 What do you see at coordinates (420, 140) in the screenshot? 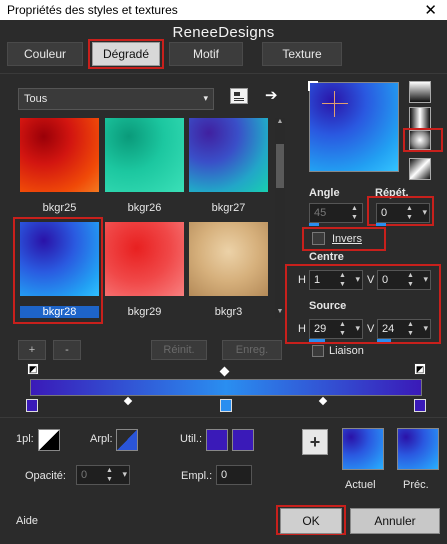
I see `radial-style-icon` at bounding box center [420, 140].